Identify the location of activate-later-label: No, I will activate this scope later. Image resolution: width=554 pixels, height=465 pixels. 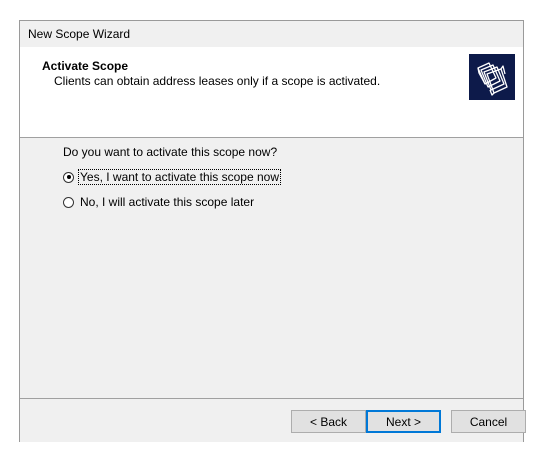
(167, 202).